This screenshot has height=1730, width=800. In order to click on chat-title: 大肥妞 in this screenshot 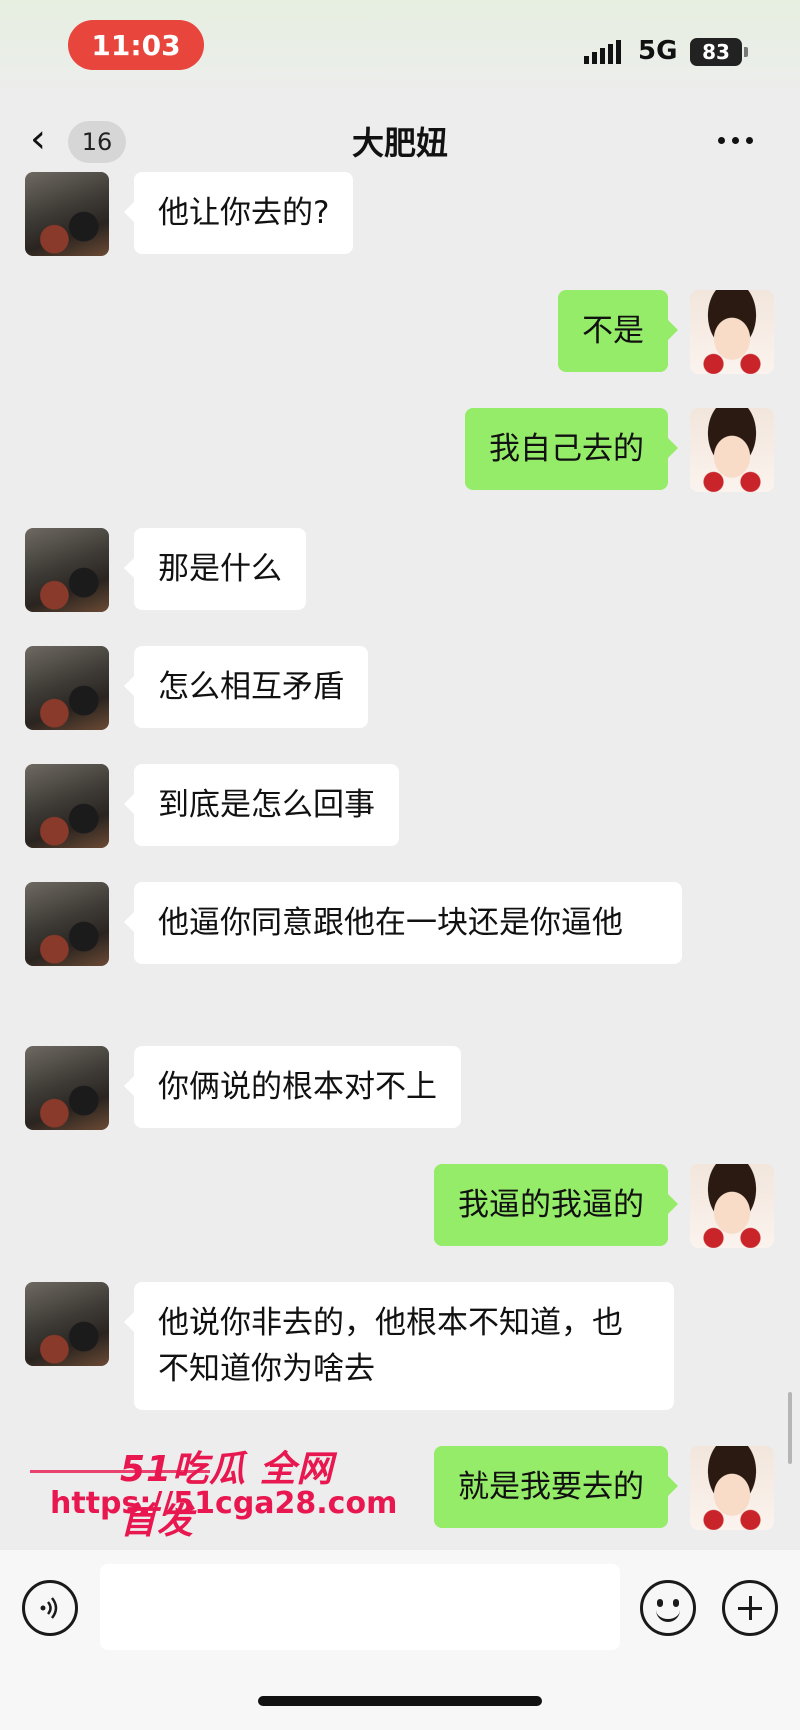, I will do `click(399, 143)`.